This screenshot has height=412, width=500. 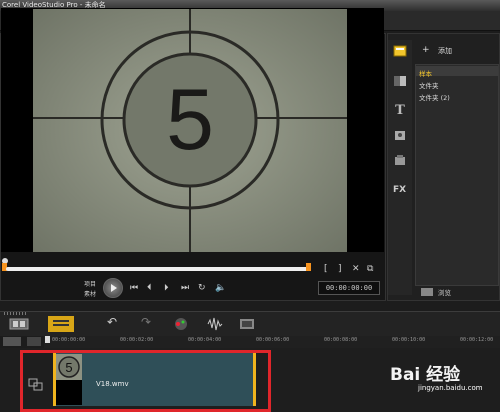 I want to click on redo-icon: ↷, so click(x=146, y=322).